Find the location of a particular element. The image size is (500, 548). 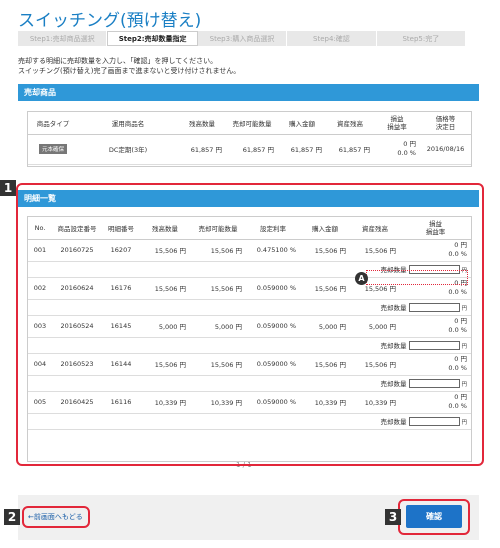

product-name: DC定期(3年) is located at coordinates (128, 149).